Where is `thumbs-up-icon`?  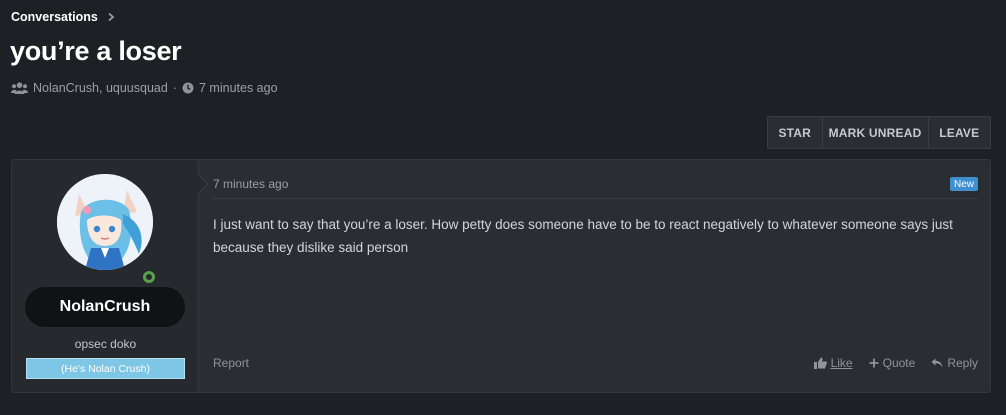
thumbs-up-icon is located at coordinates (820, 363).